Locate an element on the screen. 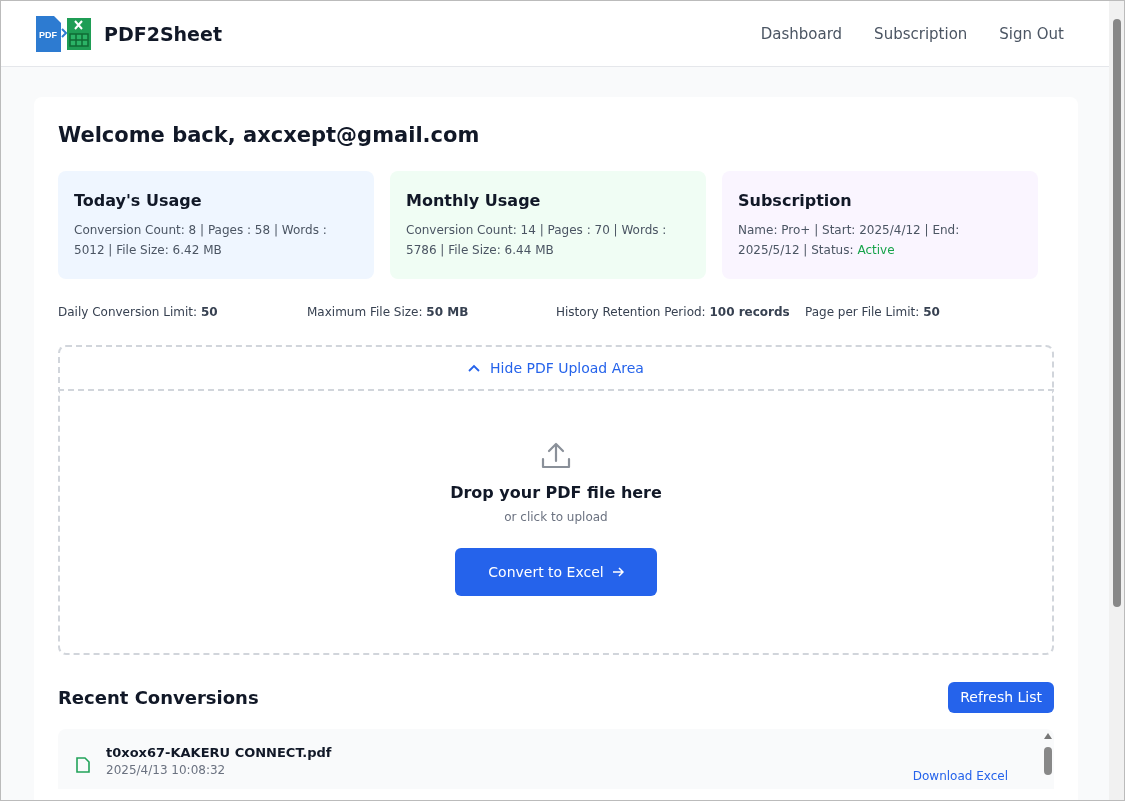  app-name: PDF2Sheet is located at coordinates (163, 33).